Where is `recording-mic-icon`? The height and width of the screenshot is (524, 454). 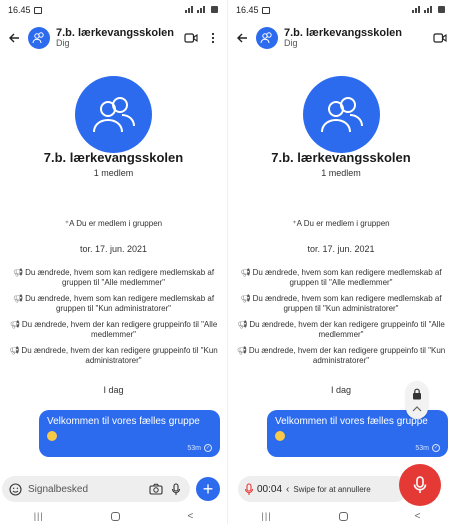
recording-mic-icon is located at coordinates (249, 488).